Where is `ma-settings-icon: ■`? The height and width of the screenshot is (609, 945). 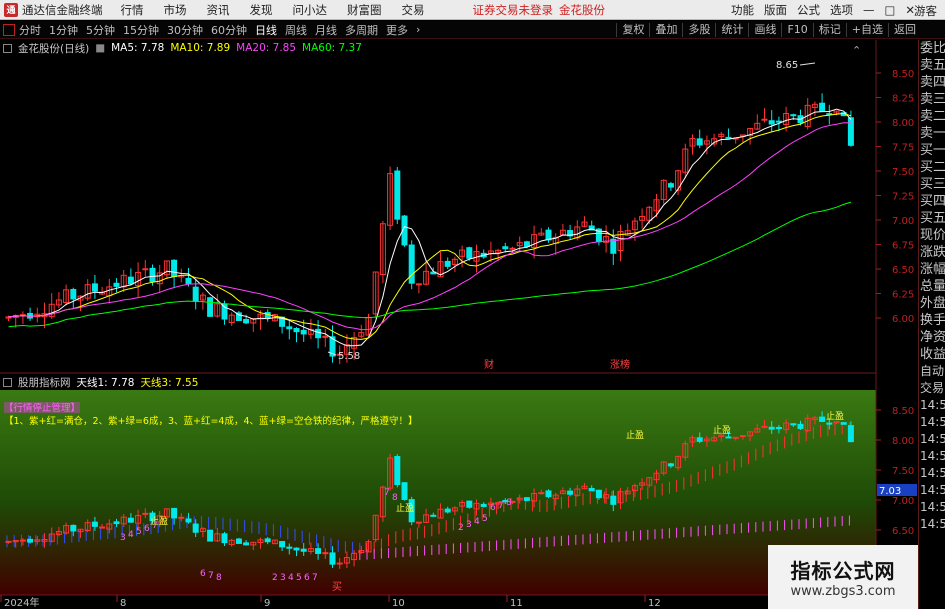 ma-settings-icon: ■ is located at coordinates (100, 48).